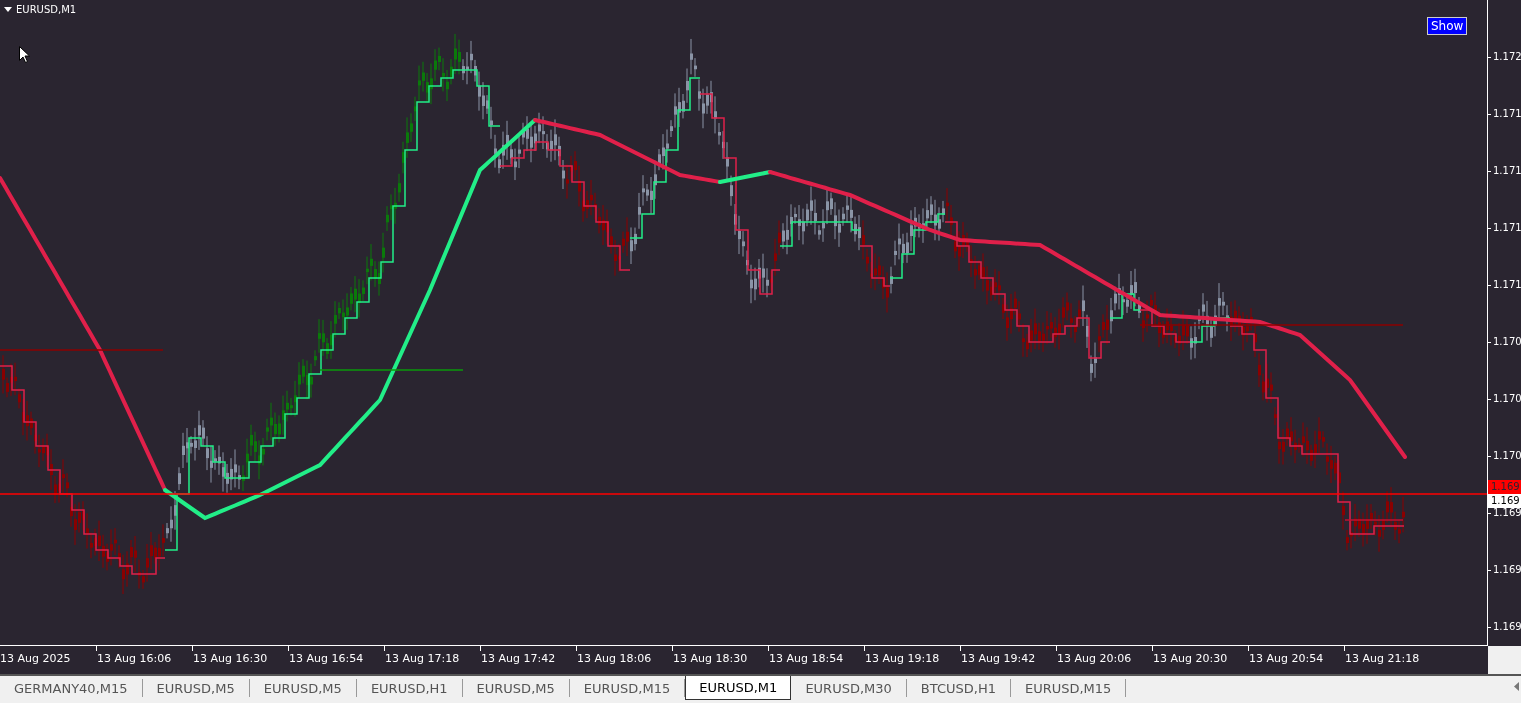 The image size is (1521, 703). Describe the element at coordinates (1094, 658) in the screenshot. I see `time-label: 13 Aug 20:06` at that location.